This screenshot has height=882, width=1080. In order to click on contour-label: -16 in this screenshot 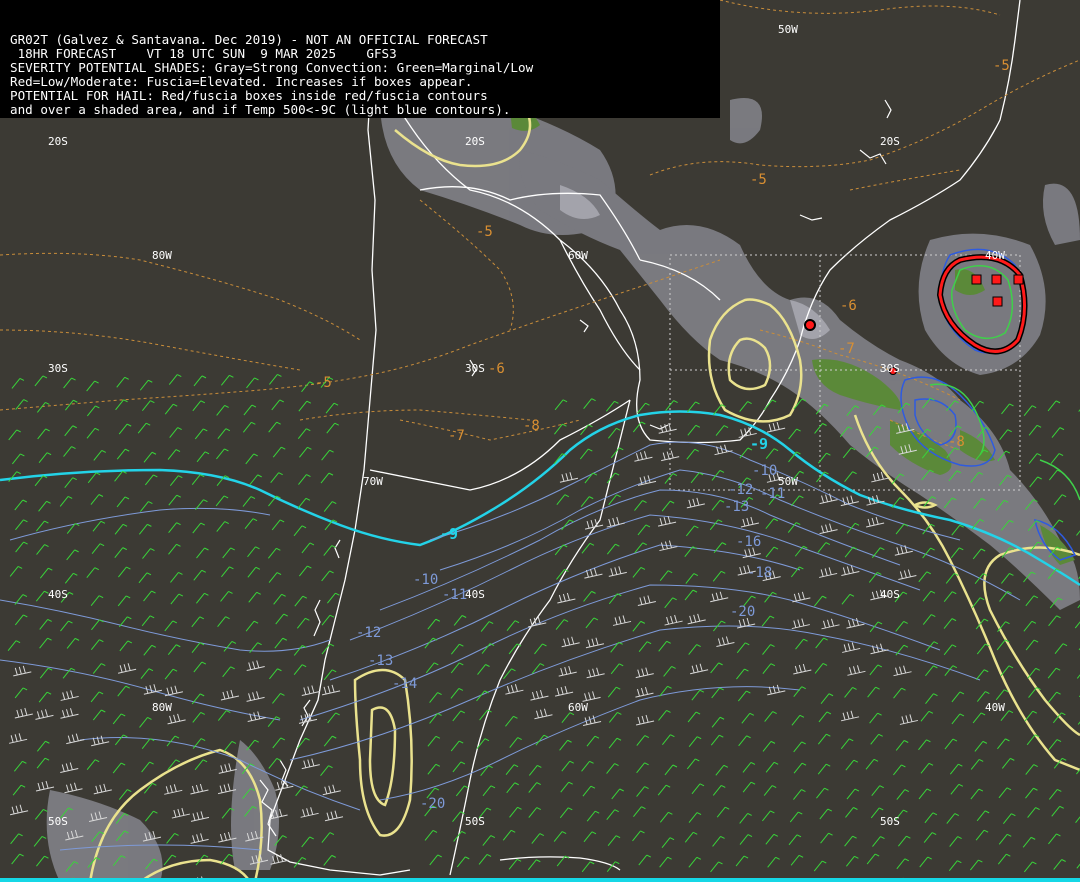, I will do `click(748, 542)`.